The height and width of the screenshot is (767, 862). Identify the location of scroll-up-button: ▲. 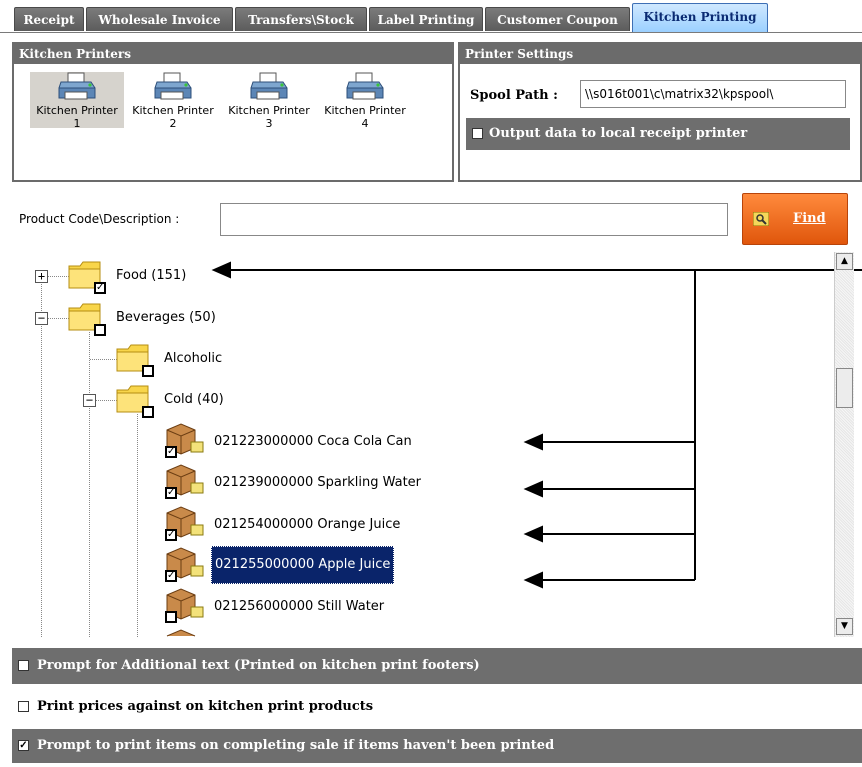
(844, 261).